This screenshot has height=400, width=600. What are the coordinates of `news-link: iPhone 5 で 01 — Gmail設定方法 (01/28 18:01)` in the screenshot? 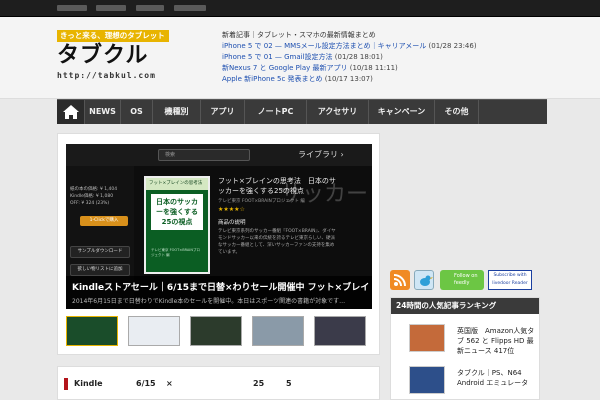 It's located at (407, 57).